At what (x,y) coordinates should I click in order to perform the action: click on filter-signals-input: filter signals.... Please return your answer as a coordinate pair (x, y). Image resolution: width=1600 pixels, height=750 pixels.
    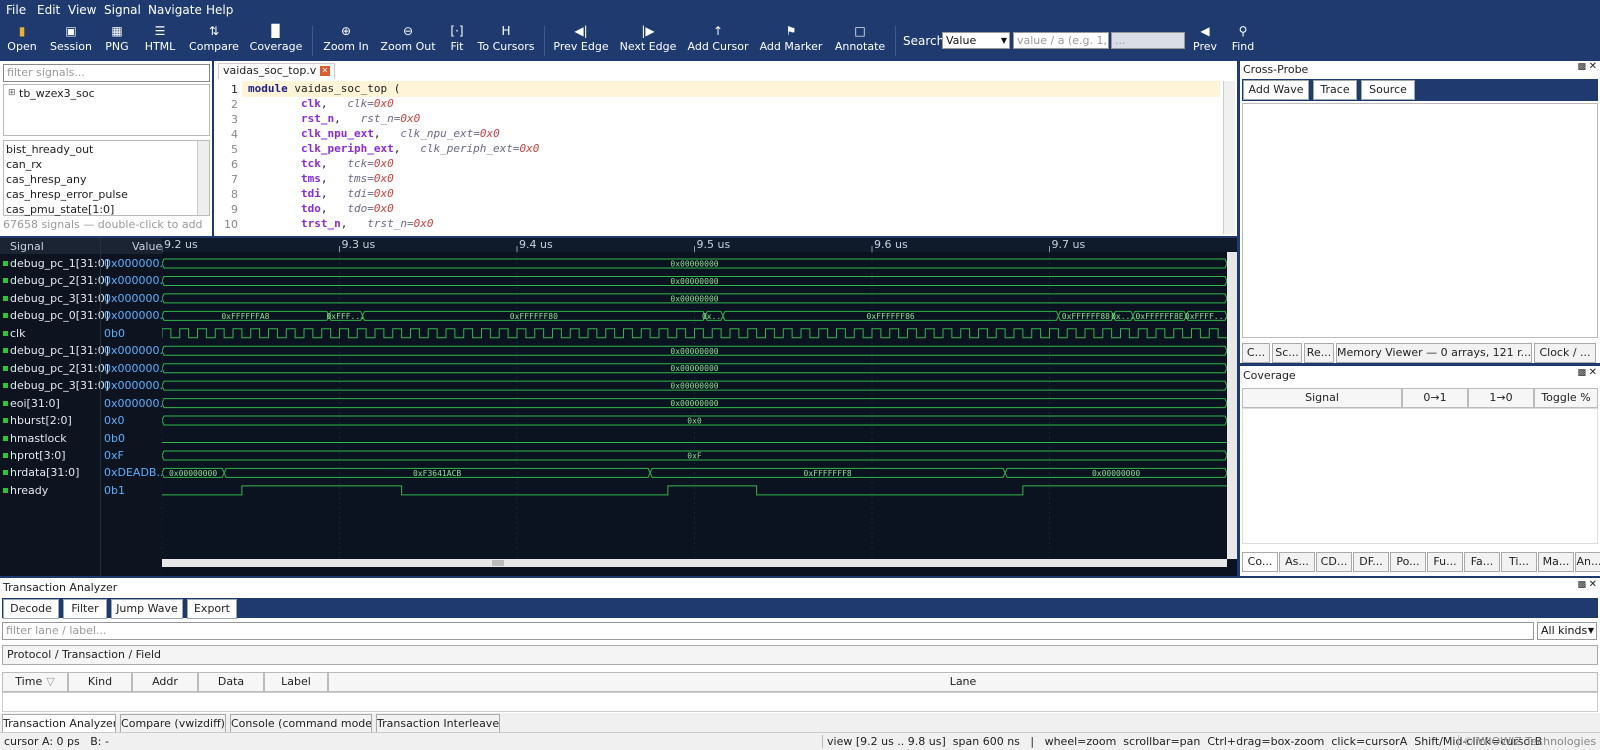
    Looking at the image, I should click on (106, 73).